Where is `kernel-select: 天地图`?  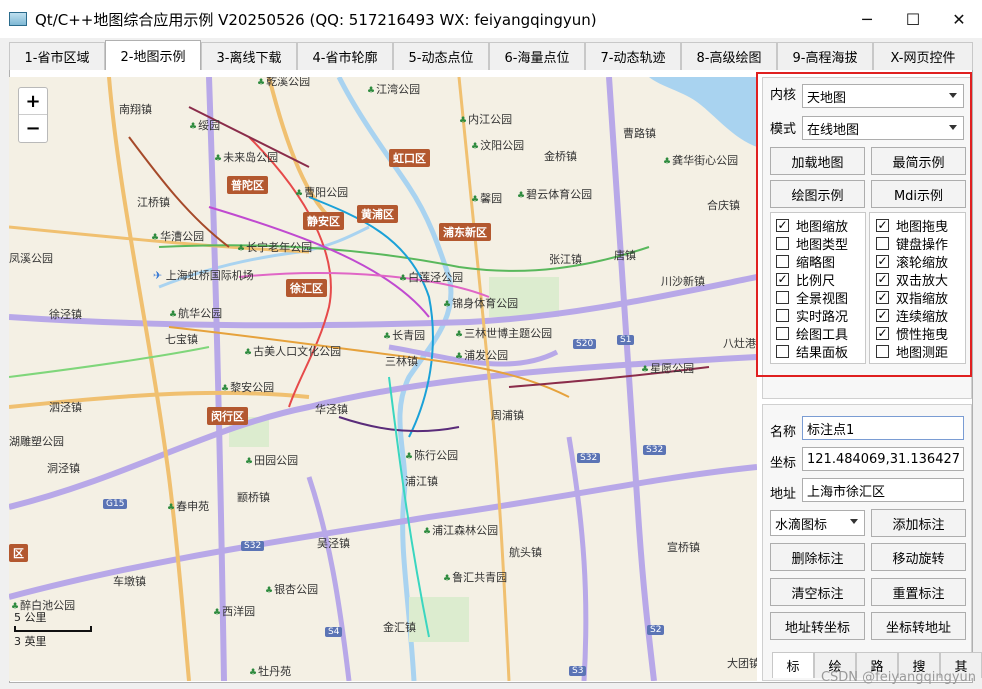 kernel-select: 天地图 is located at coordinates (883, 96).